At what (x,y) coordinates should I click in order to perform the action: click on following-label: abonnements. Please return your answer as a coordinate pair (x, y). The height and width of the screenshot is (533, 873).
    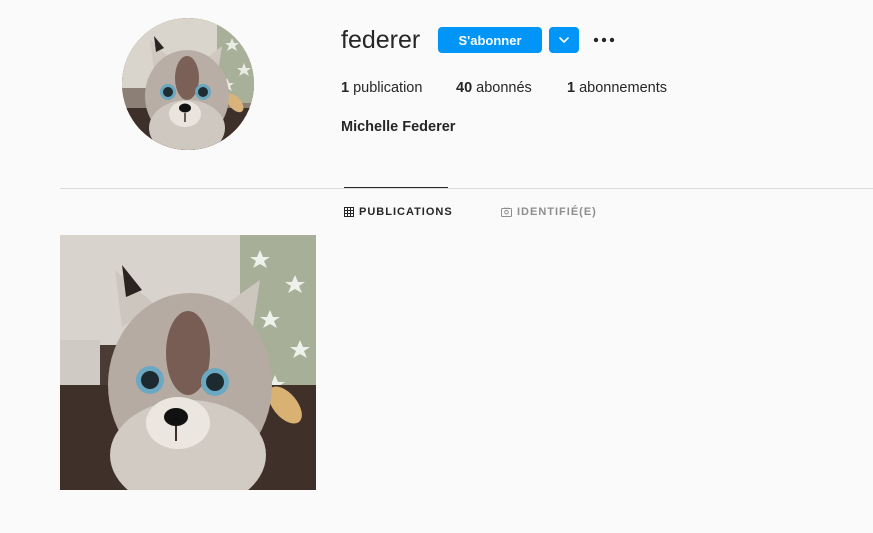
    Looking at the image, I should click on (623, 88).